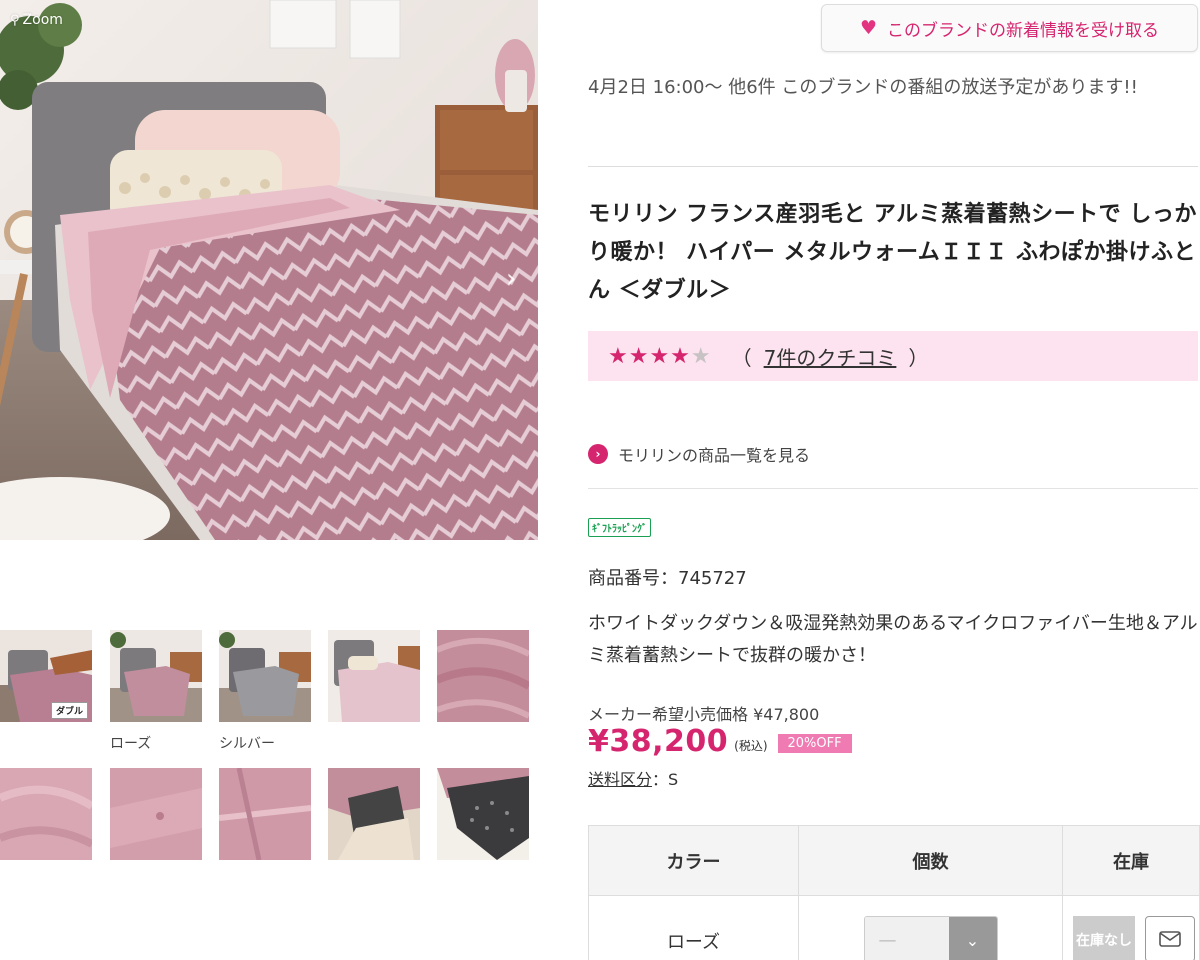 This screenshot has height=960, width=1200. What do you see at coordinates (598, 454) in the screenshot?
I see `chevron-right-icon: ›` at bounding box center [598, 454].